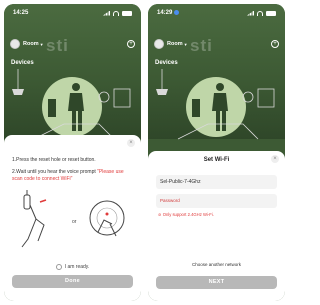  What do you see at coordinates (216, 13) in the screenshot?
I see `status-bar: 14:29` at bounding box center [216, 13].